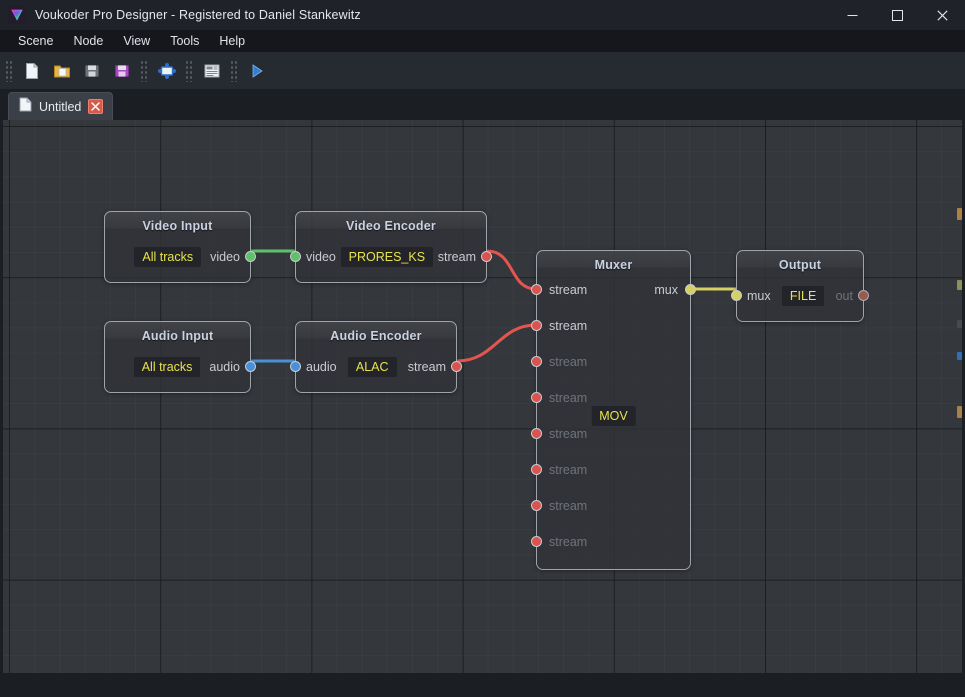 The width and height of the screenshot is (965, 697). What do you see at coordinates (511, 270) in the screenshot?
I see `wire-video-stream` at bounding box center [511, 270].